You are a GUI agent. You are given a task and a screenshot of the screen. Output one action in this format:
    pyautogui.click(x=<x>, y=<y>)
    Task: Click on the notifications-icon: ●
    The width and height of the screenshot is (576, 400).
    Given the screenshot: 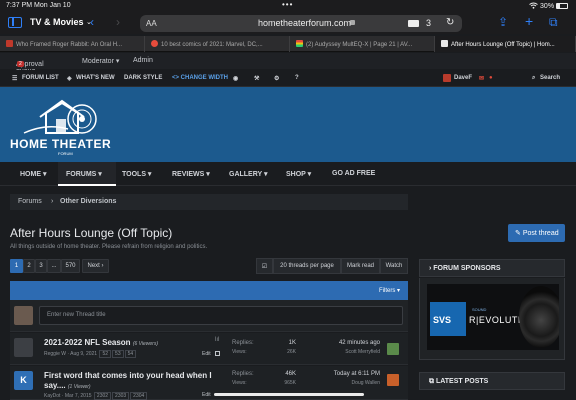 What is the action you would take?
    pyautogui.click(x=491, y=78)
    